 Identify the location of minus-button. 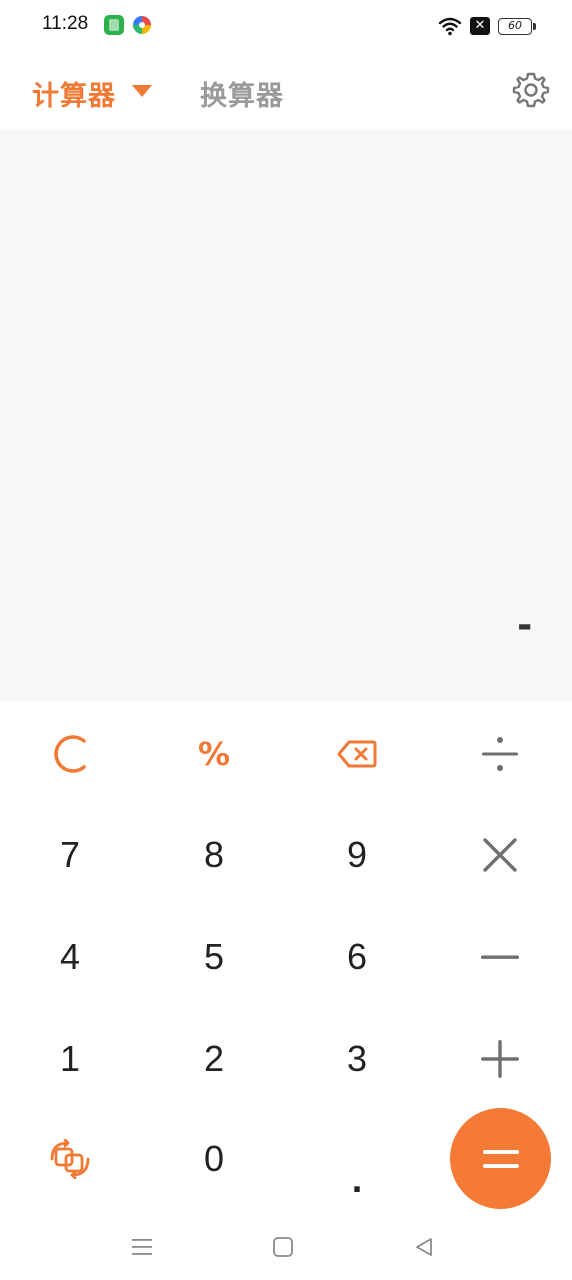
(500, 957).